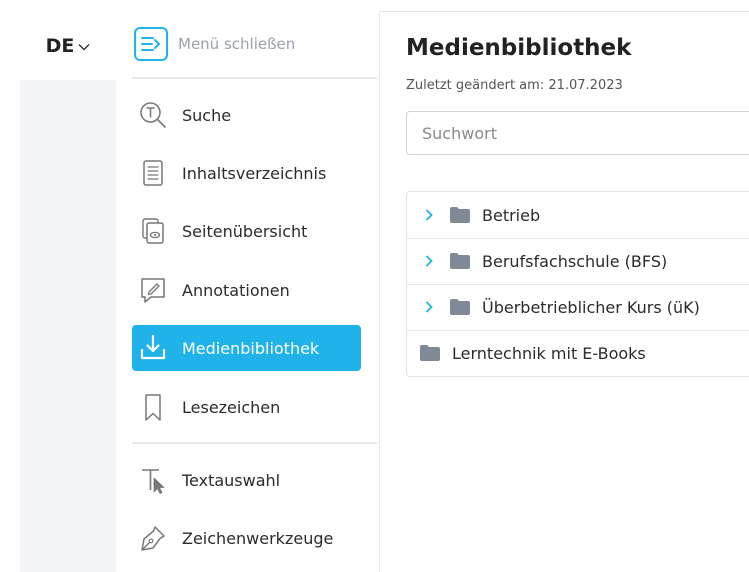 This screenshot has height=572, width=749. I want to click on sidebar-item-text-selection: Textauswahl, so click(246, 480).